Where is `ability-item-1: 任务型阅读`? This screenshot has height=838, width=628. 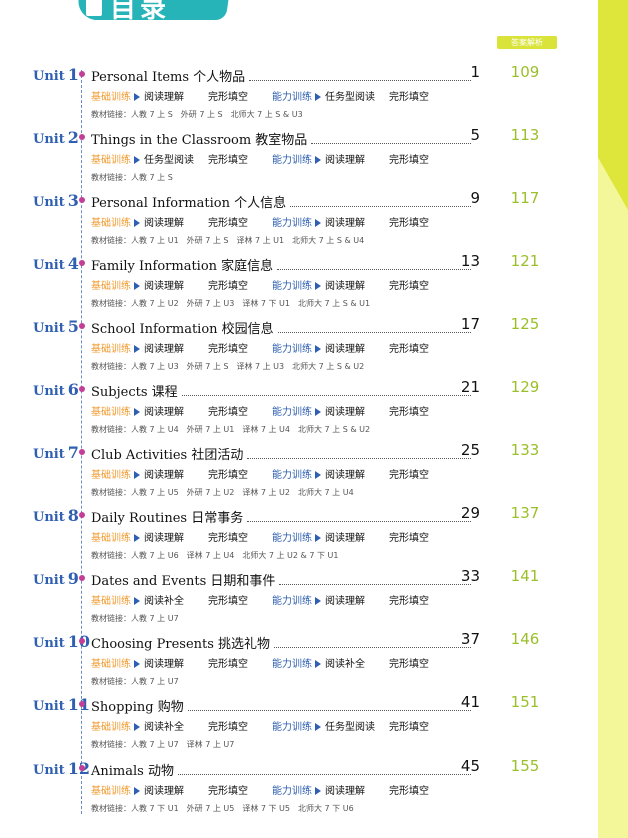
ability-item-1: 任务型阅读 is located at coordinates (350, 727).